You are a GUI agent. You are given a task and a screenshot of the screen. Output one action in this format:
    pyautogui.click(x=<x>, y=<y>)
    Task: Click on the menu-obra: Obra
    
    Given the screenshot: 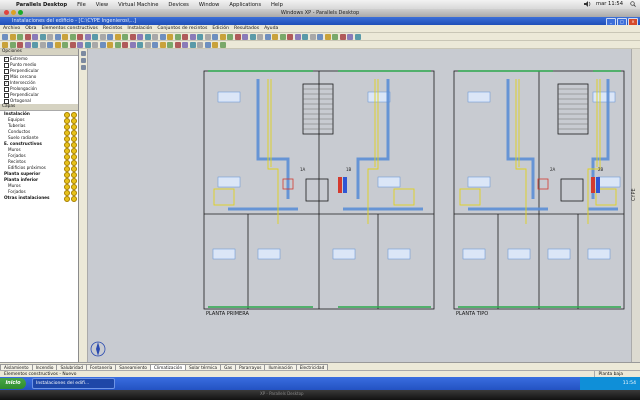 What is the action you would take?
    pyautogui.click(x=30, y=28)
    